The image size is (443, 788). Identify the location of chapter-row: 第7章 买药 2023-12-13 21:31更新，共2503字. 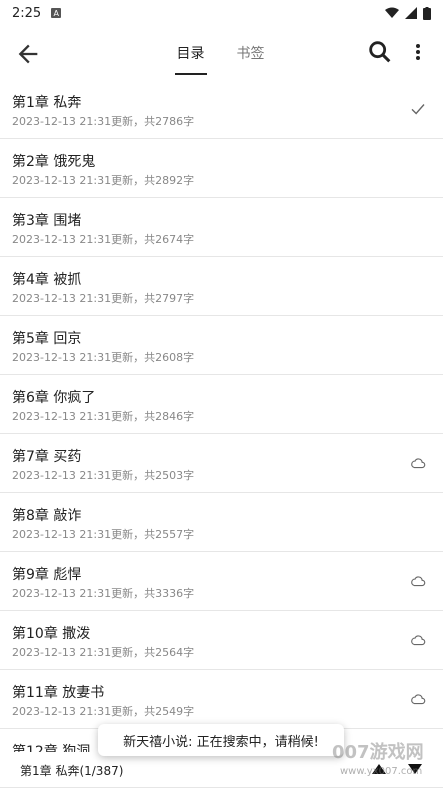
(221, 463).